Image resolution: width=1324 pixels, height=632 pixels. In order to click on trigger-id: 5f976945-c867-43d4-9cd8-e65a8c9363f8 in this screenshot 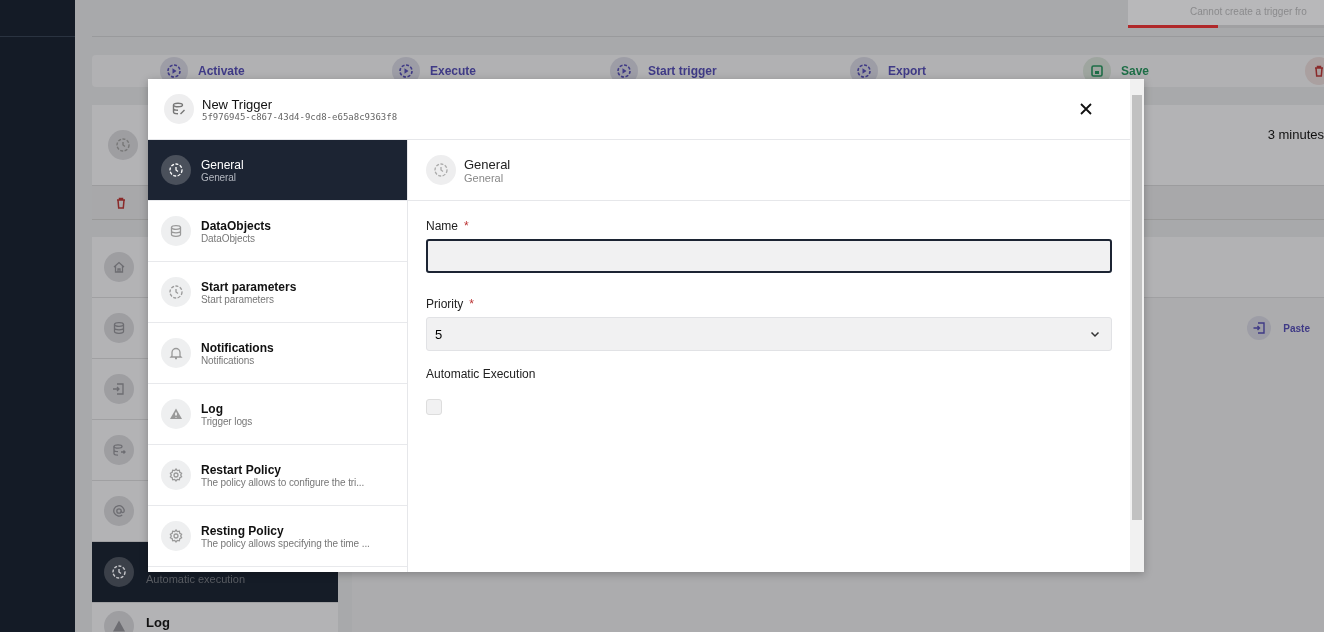, I will do `click(300, 116)`.